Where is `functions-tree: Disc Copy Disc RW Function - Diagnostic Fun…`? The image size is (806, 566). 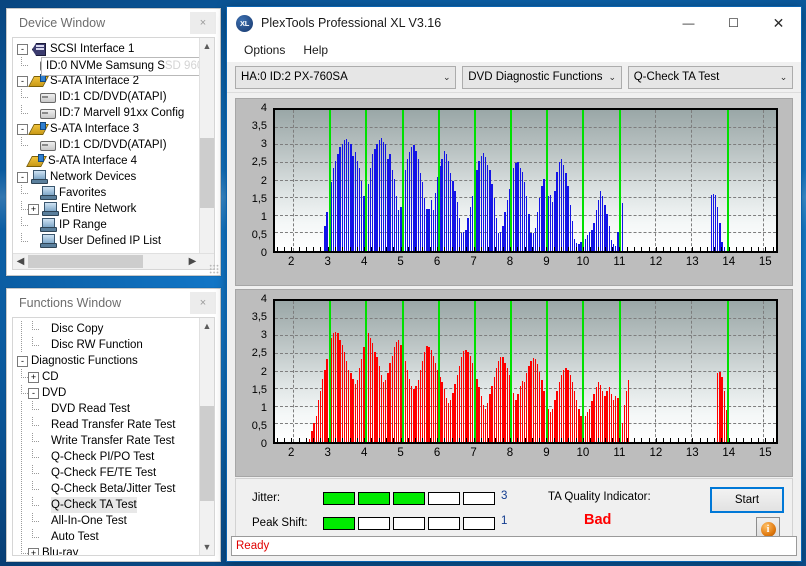
functions-tree: Disc Copy Disc RW Function - Diagnostic Fun… is located at coordinates (113, 436).